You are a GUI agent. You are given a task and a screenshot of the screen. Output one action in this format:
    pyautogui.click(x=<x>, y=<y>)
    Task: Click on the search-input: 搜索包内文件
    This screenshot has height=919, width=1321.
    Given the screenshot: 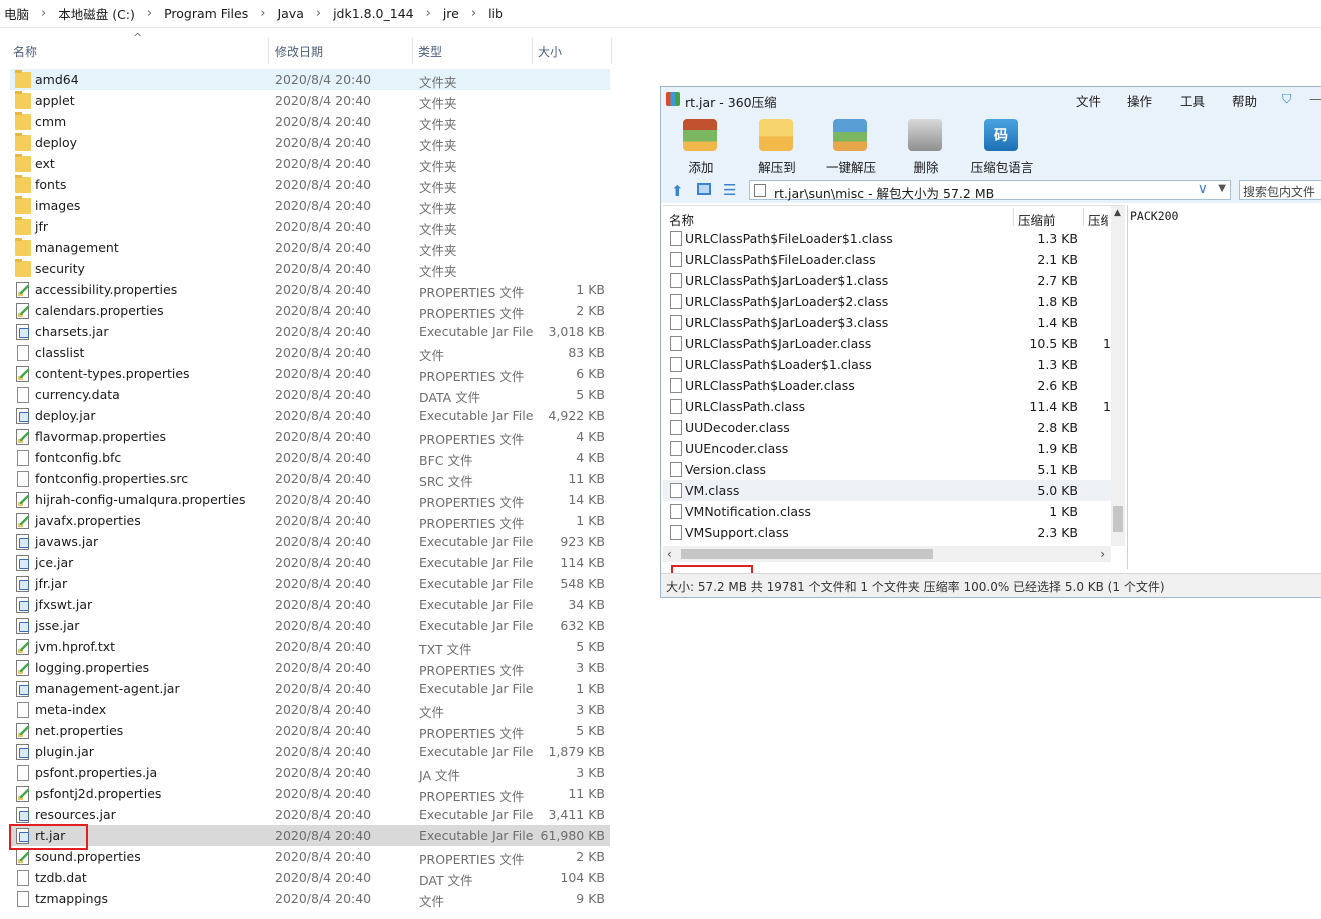 What is the action you would take?
    pyautogui.click(x=1280, y=190)
    